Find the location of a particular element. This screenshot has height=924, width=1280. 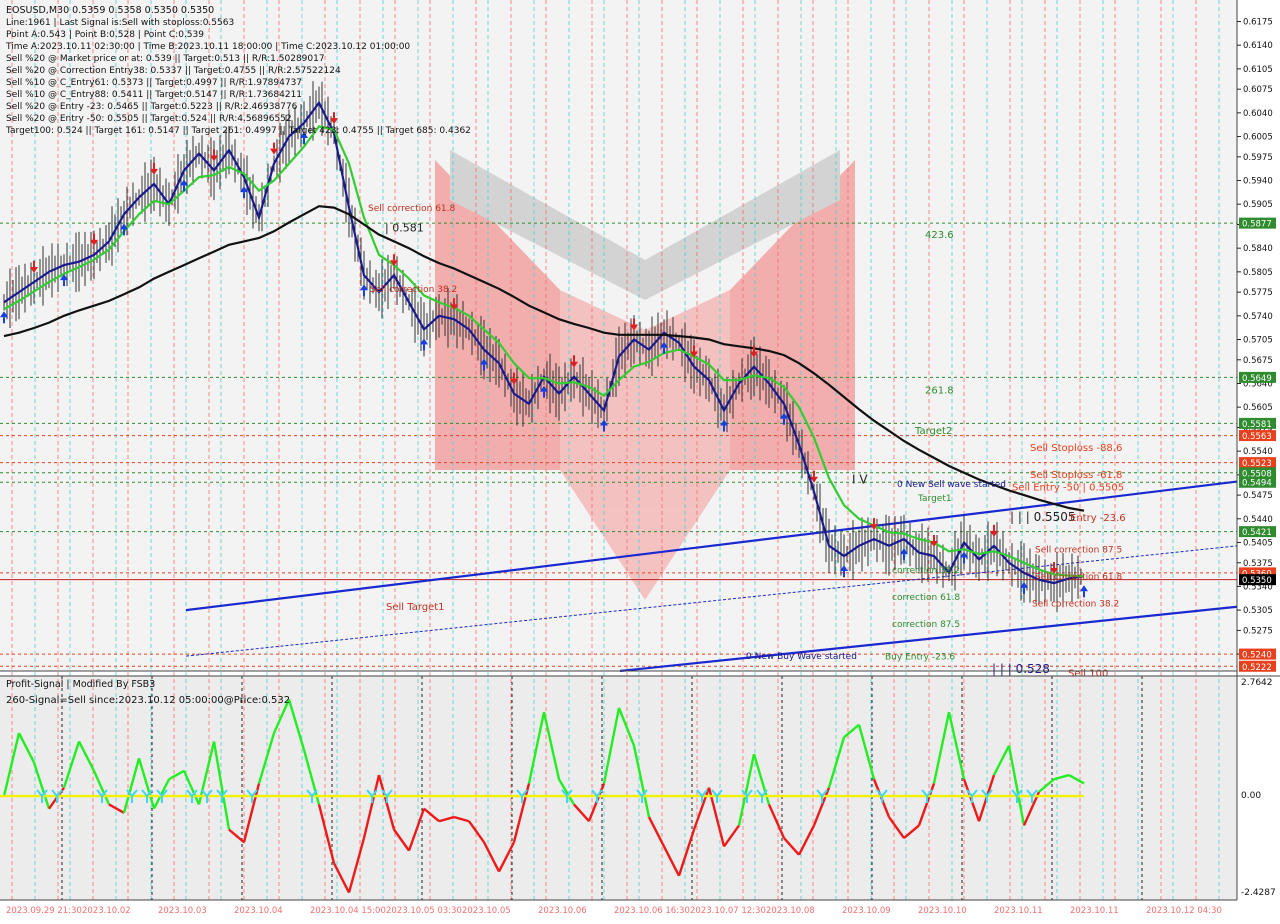

price-tick: 0.5605 is located at coordinates (1258, 408).